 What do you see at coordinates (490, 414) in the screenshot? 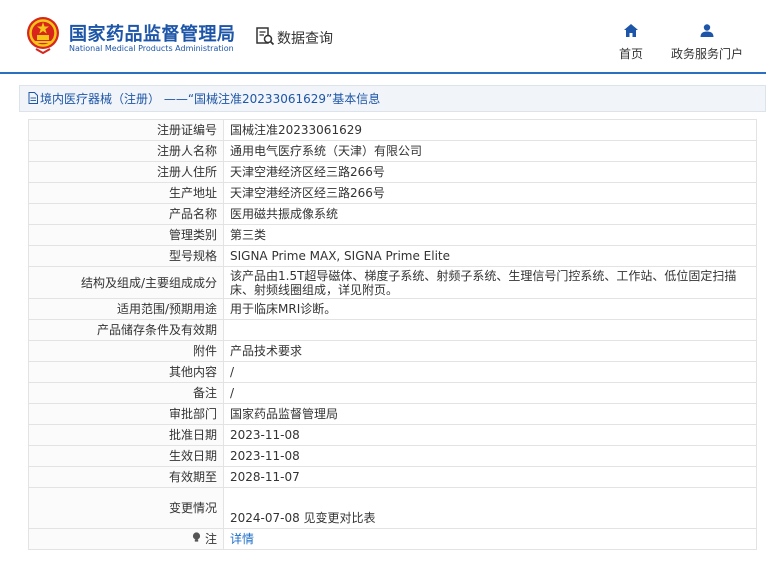
I see `row-value: 国家药品监督管理局` at bounding box center [490, 414].